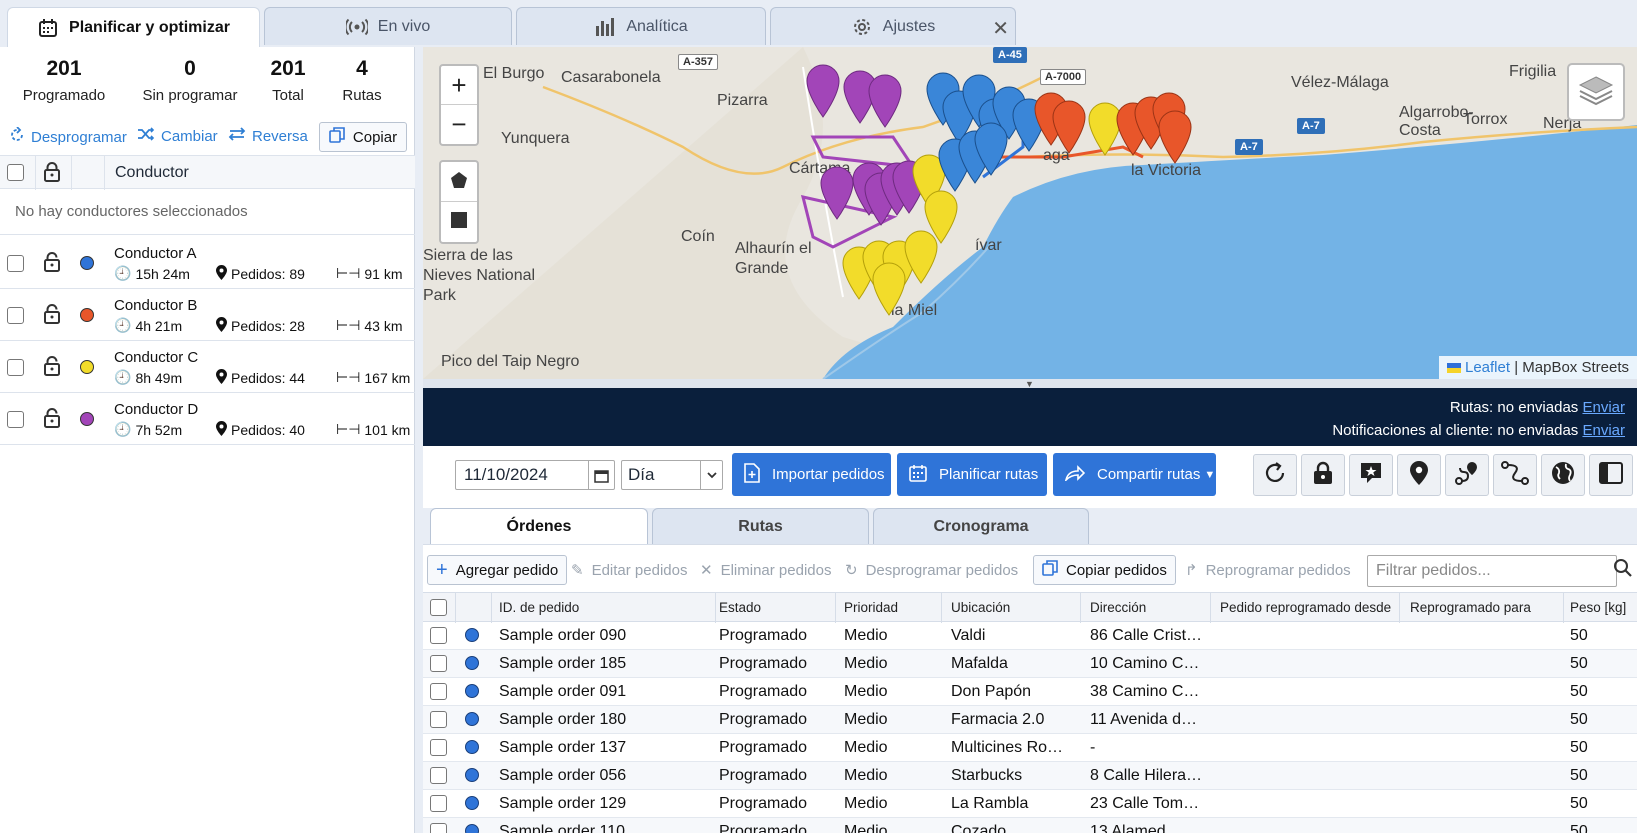 The width and height of the screenshot is (1637, 833). Describe the element at coordinates (337, 137) in the screenshot. I see `copy-icon` at that location.